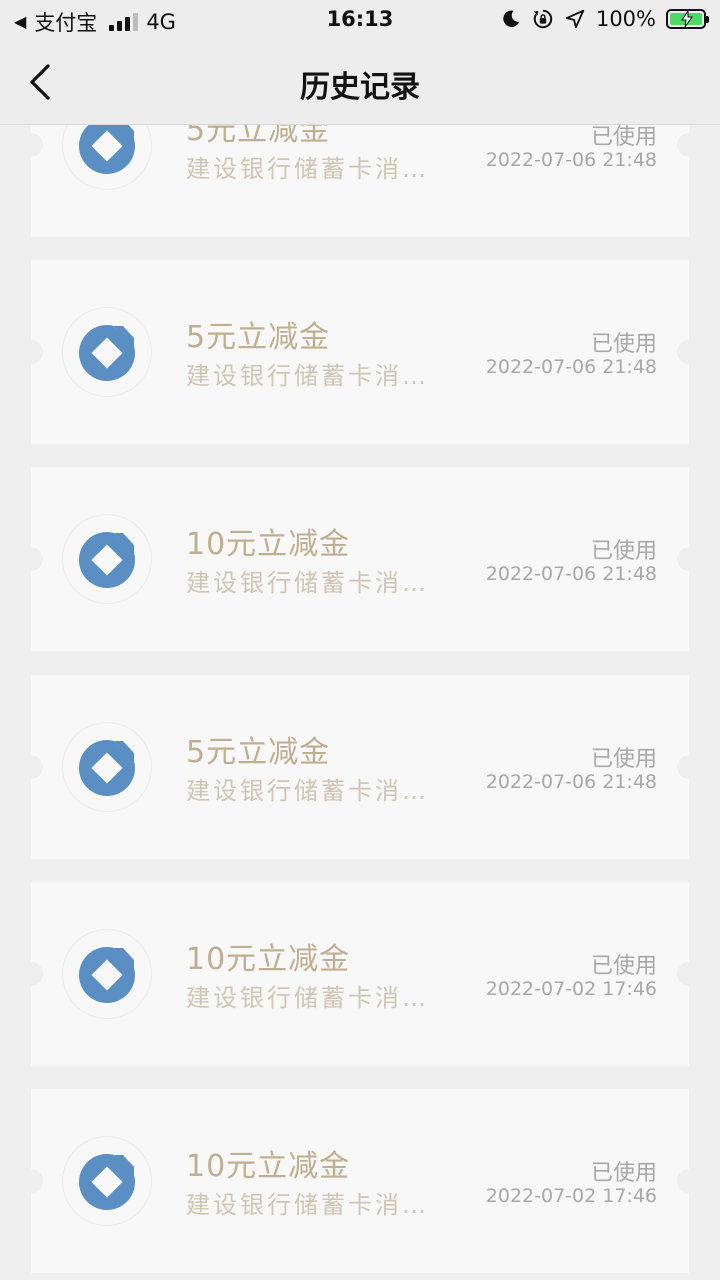 The image size is (720, 1280). What do you see at coordinates (575, 19) in the screenshot?
I see `location-arrow-icon` at bounding box center [575, 19].